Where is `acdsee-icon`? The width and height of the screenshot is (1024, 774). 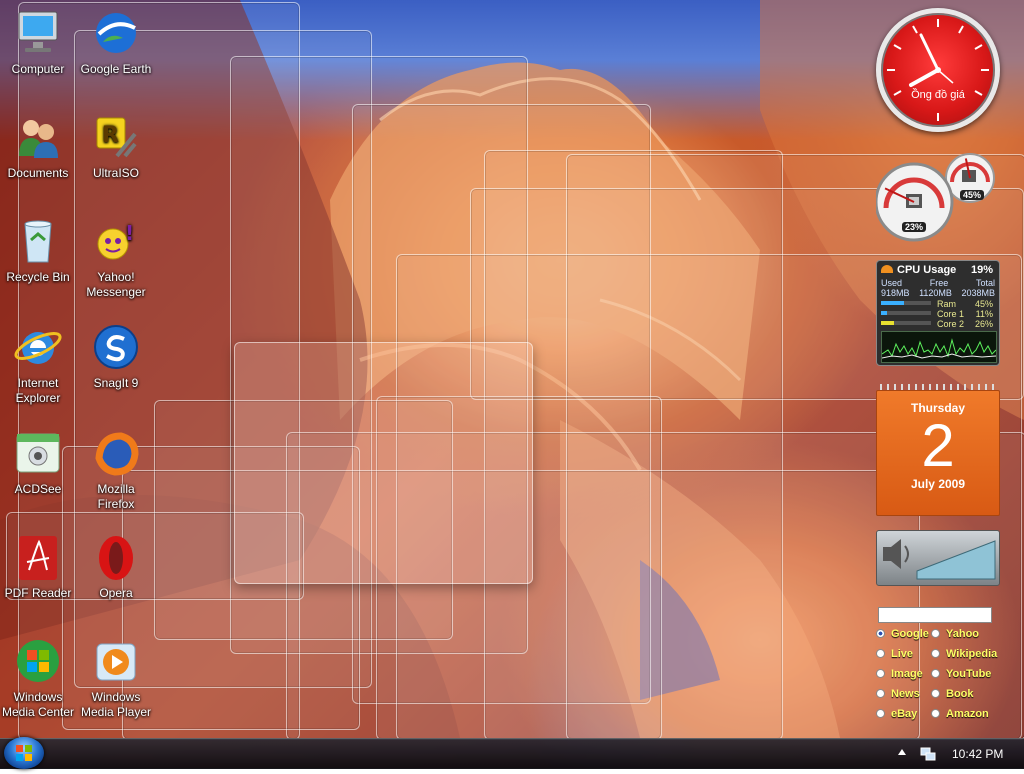 acdsee-icon is located at coordinates (38, 453).